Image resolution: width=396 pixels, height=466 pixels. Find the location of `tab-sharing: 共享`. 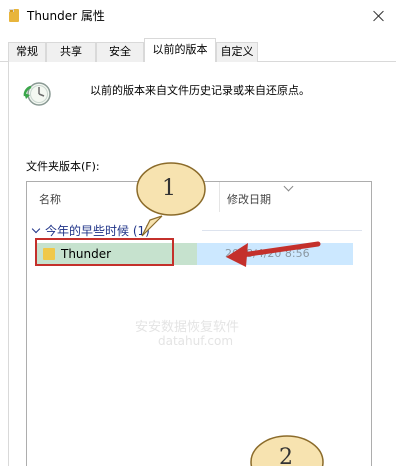

tab-sharing: 共享 is located at coordinates (71, 52).